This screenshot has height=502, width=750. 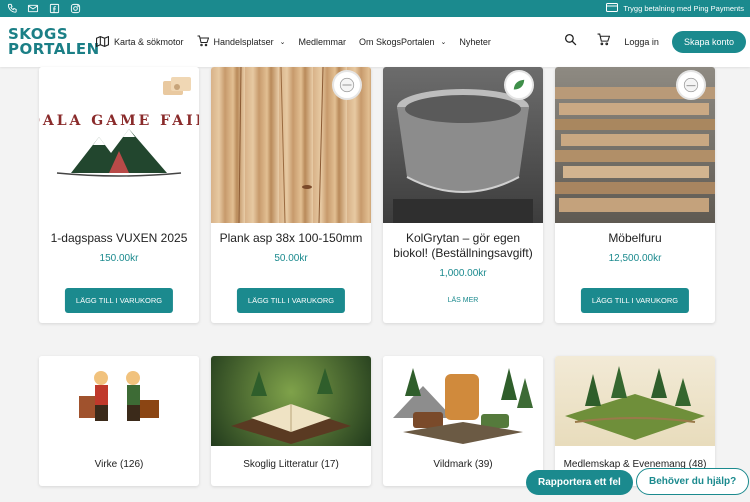 I want to click on category-card: Vildmark (39), so click(x=463, y=421).